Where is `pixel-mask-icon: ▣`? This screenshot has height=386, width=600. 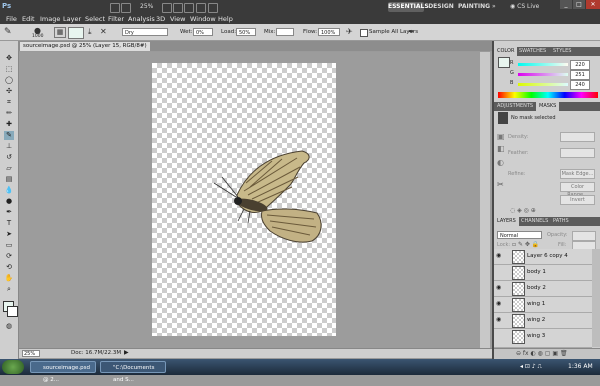
pixel-mask-icon: ▣ is located at coordinates (501, 136).